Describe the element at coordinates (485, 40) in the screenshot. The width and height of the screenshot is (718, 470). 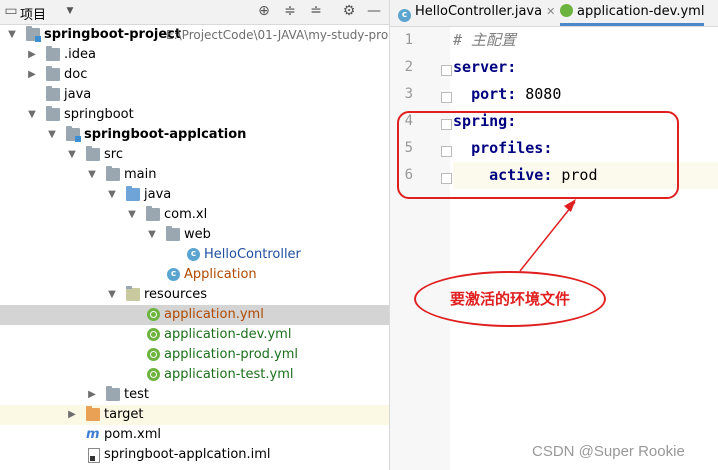
I see `yaml-comment: # 主配置` at that location.